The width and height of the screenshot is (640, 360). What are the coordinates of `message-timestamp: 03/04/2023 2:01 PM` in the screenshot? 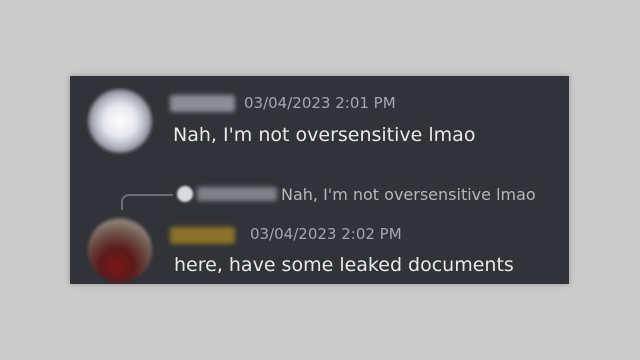 It's located at (320, 103).